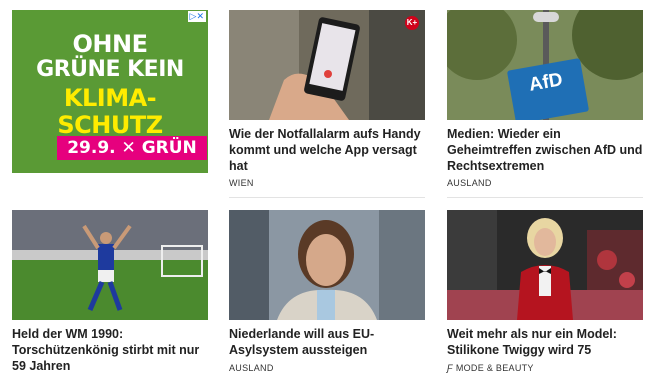  I want to click on article-image-politician, so click(327, 265).